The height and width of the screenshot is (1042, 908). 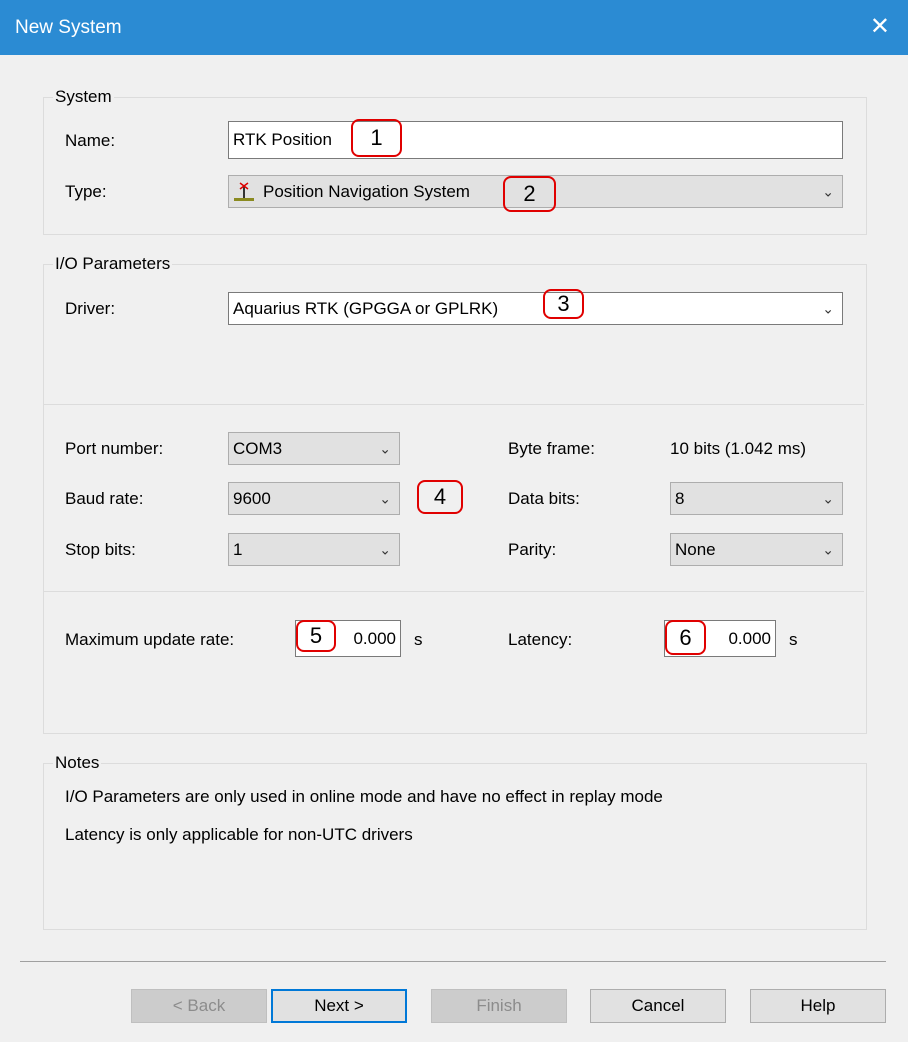 I want to click on annotation-callout: 1, so click(x=376, y=138).